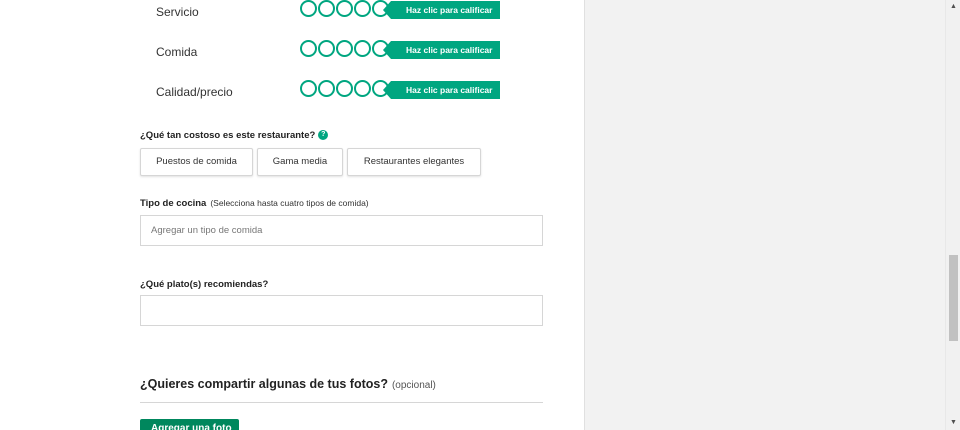 The image size is (960, 430). I want to click on cuisine-input: Agregar un tipo de comida, so click(341, 230).